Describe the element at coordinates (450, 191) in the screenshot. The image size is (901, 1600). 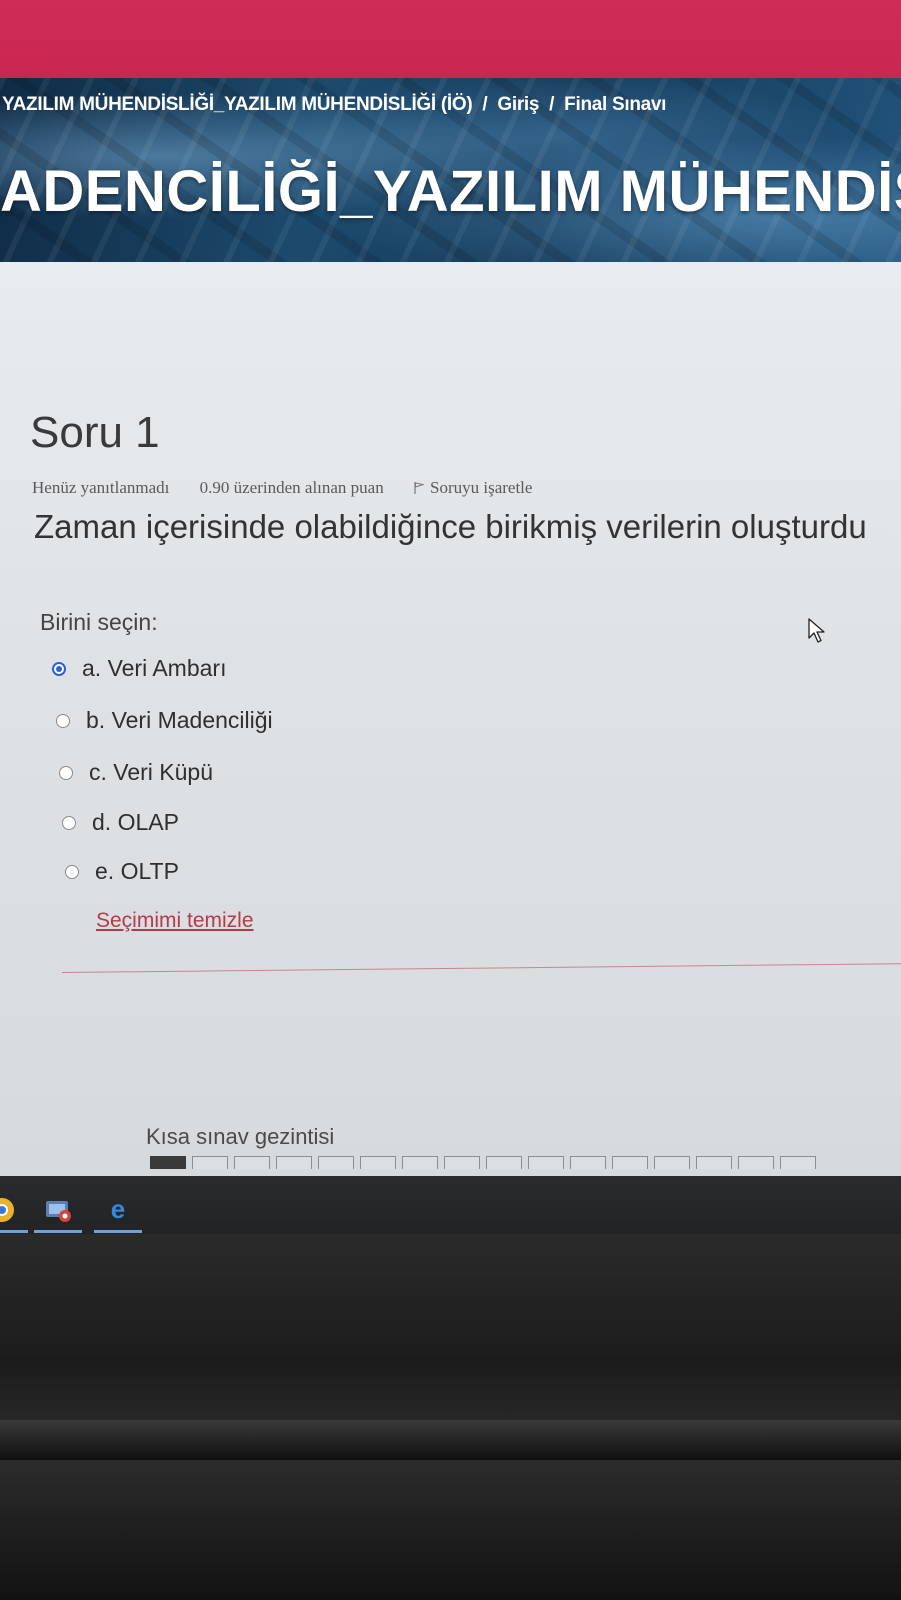
I see `banner-title: ADENCİLİĞİ_YAZILIM MÜHENDİS` at that location.